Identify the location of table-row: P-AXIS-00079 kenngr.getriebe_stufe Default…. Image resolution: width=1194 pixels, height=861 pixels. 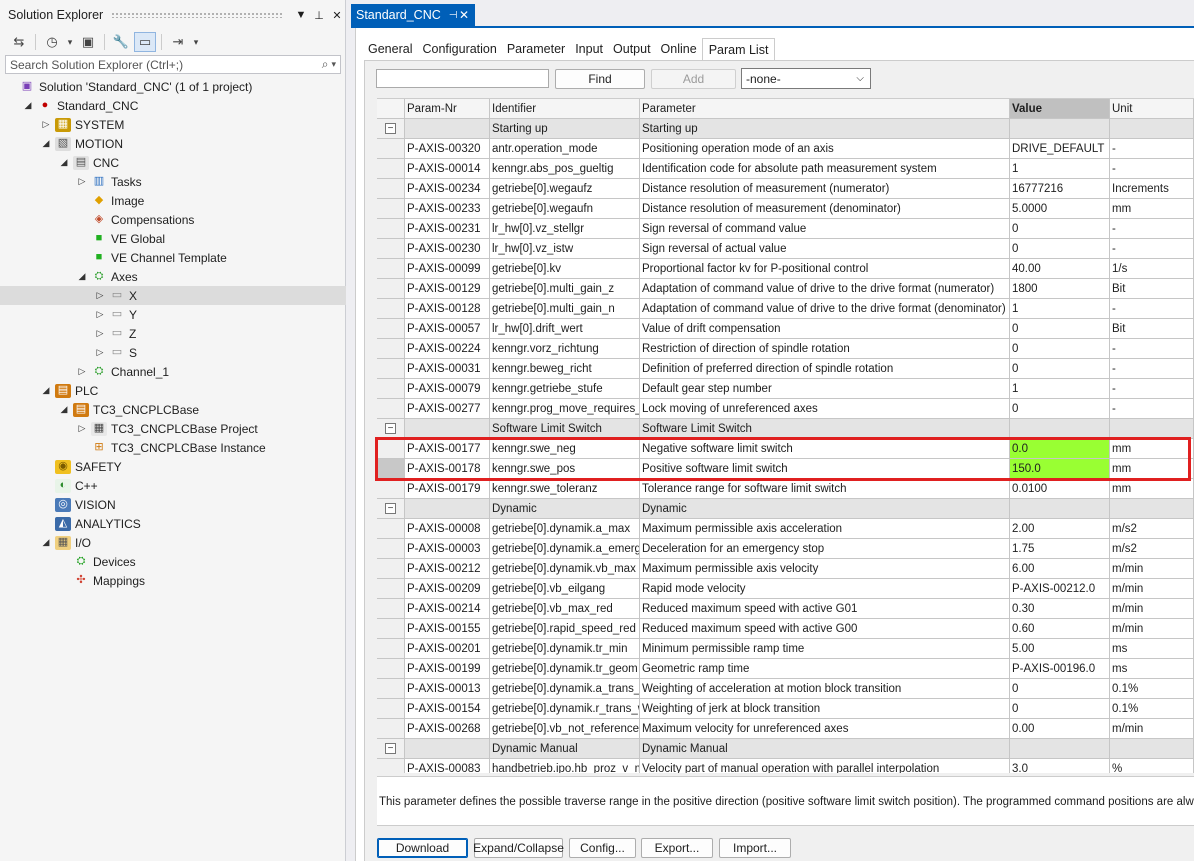
(785, 389).